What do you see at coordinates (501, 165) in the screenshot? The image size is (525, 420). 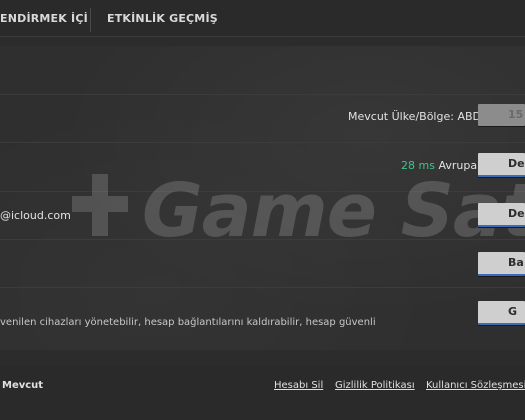 I see `change-server-button: Değ` at bounding box center [501, 165].